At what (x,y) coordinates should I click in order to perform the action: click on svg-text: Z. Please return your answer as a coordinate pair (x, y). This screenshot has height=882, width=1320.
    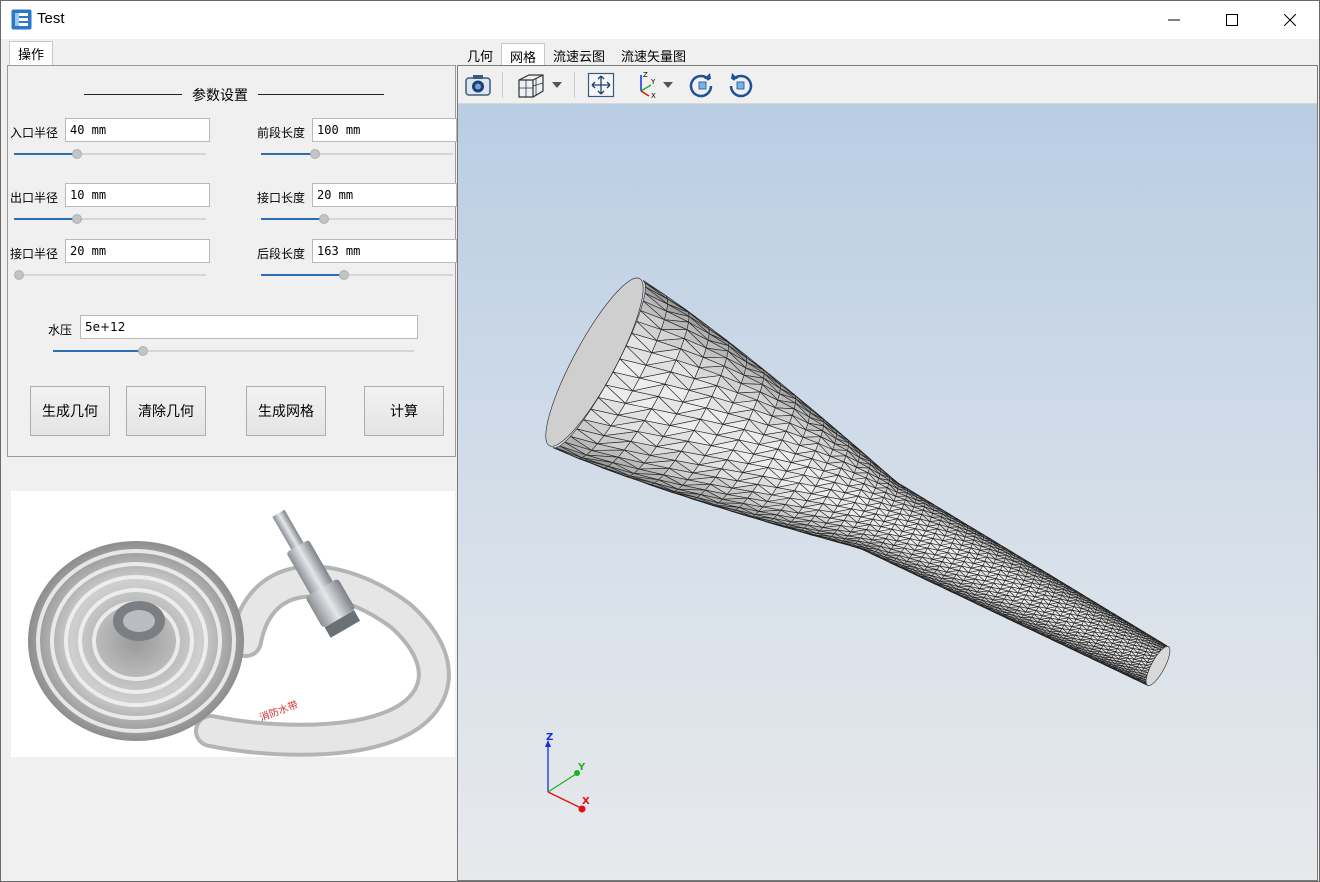
    Looking at the image, I should click on (645, 75).